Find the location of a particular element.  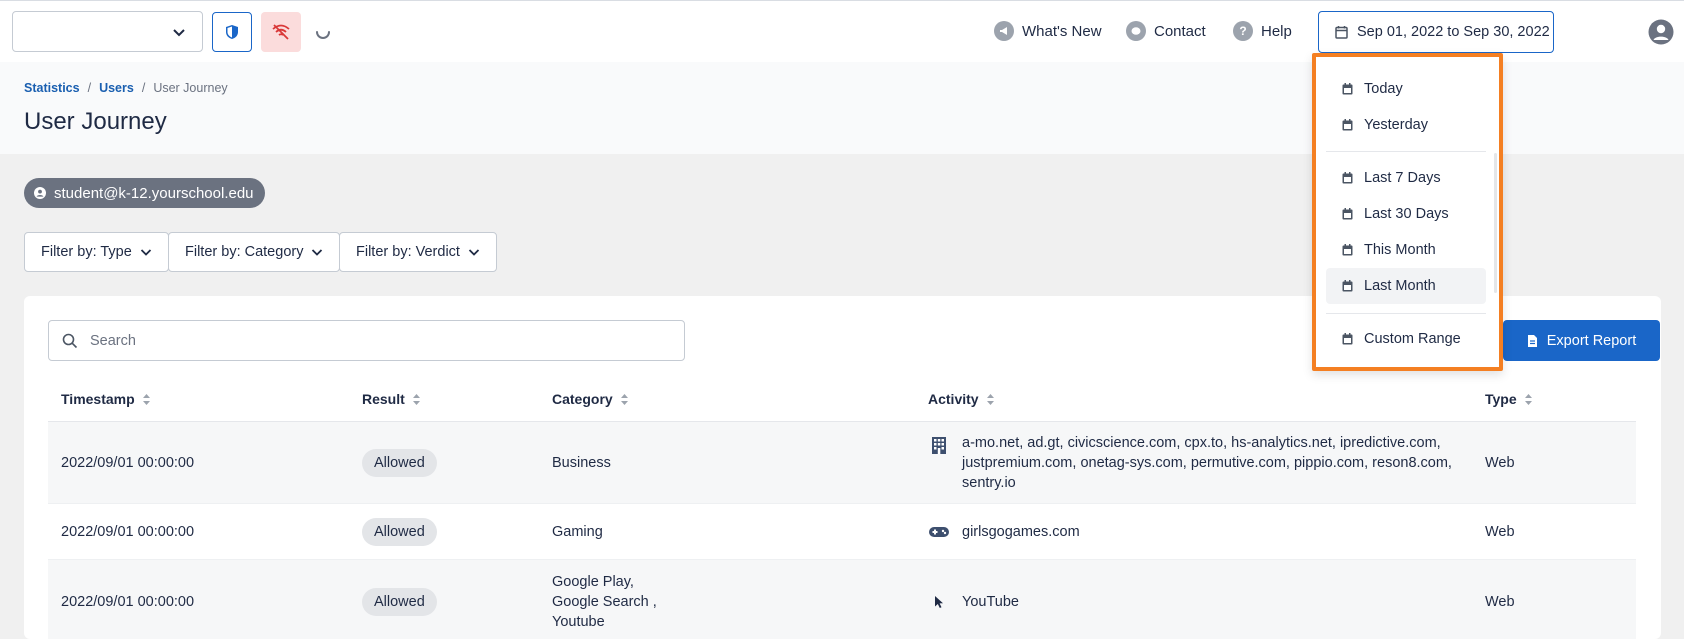

column-header-activity: Activity is located at coordinates (961, 399).